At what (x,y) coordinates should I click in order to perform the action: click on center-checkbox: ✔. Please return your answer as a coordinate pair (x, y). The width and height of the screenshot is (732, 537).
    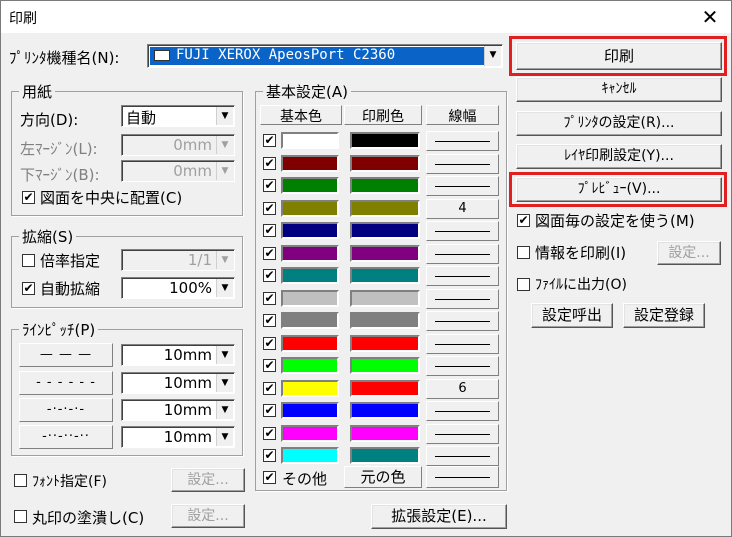
    Looking at the image, I should click on (28, 197).